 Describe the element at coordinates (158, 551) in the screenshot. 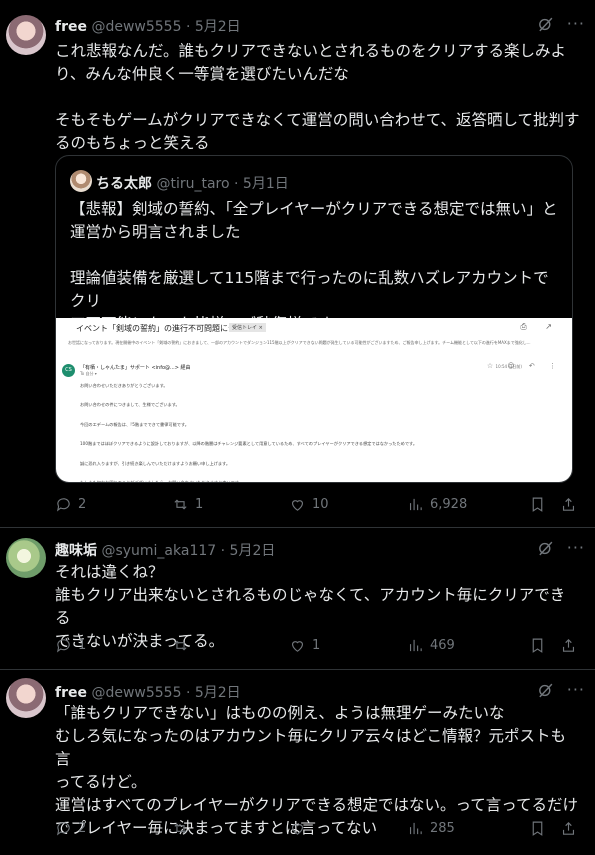

I see `author-handle: @syumi_aka117` at that location.